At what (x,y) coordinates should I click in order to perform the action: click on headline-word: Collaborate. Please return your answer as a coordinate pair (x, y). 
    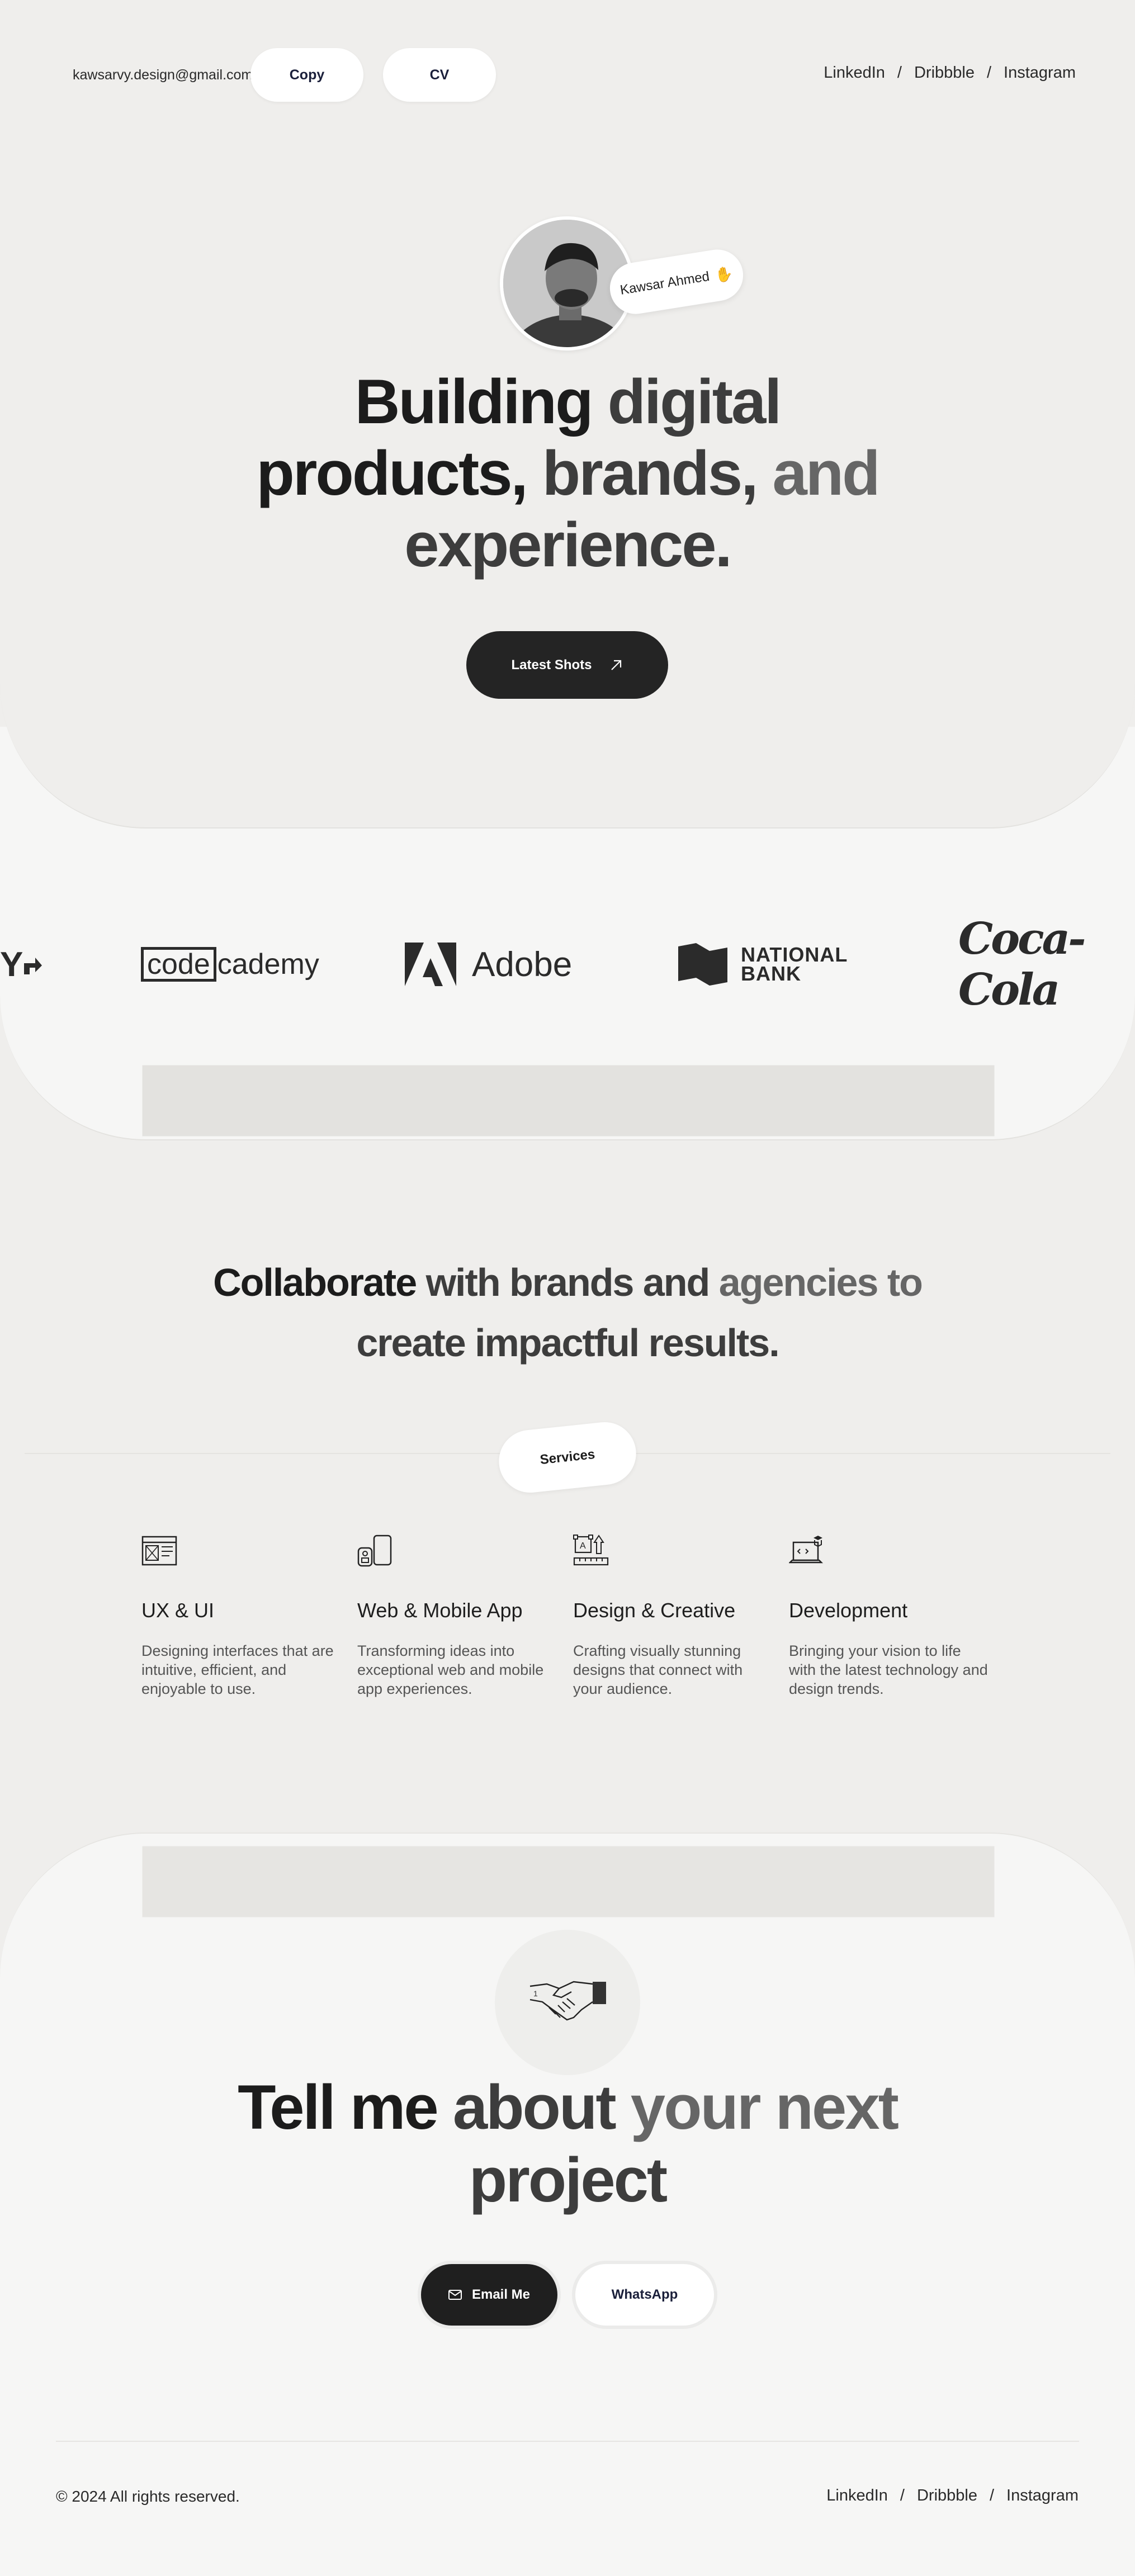
    Looking at the image, I should click on (315, 1282).